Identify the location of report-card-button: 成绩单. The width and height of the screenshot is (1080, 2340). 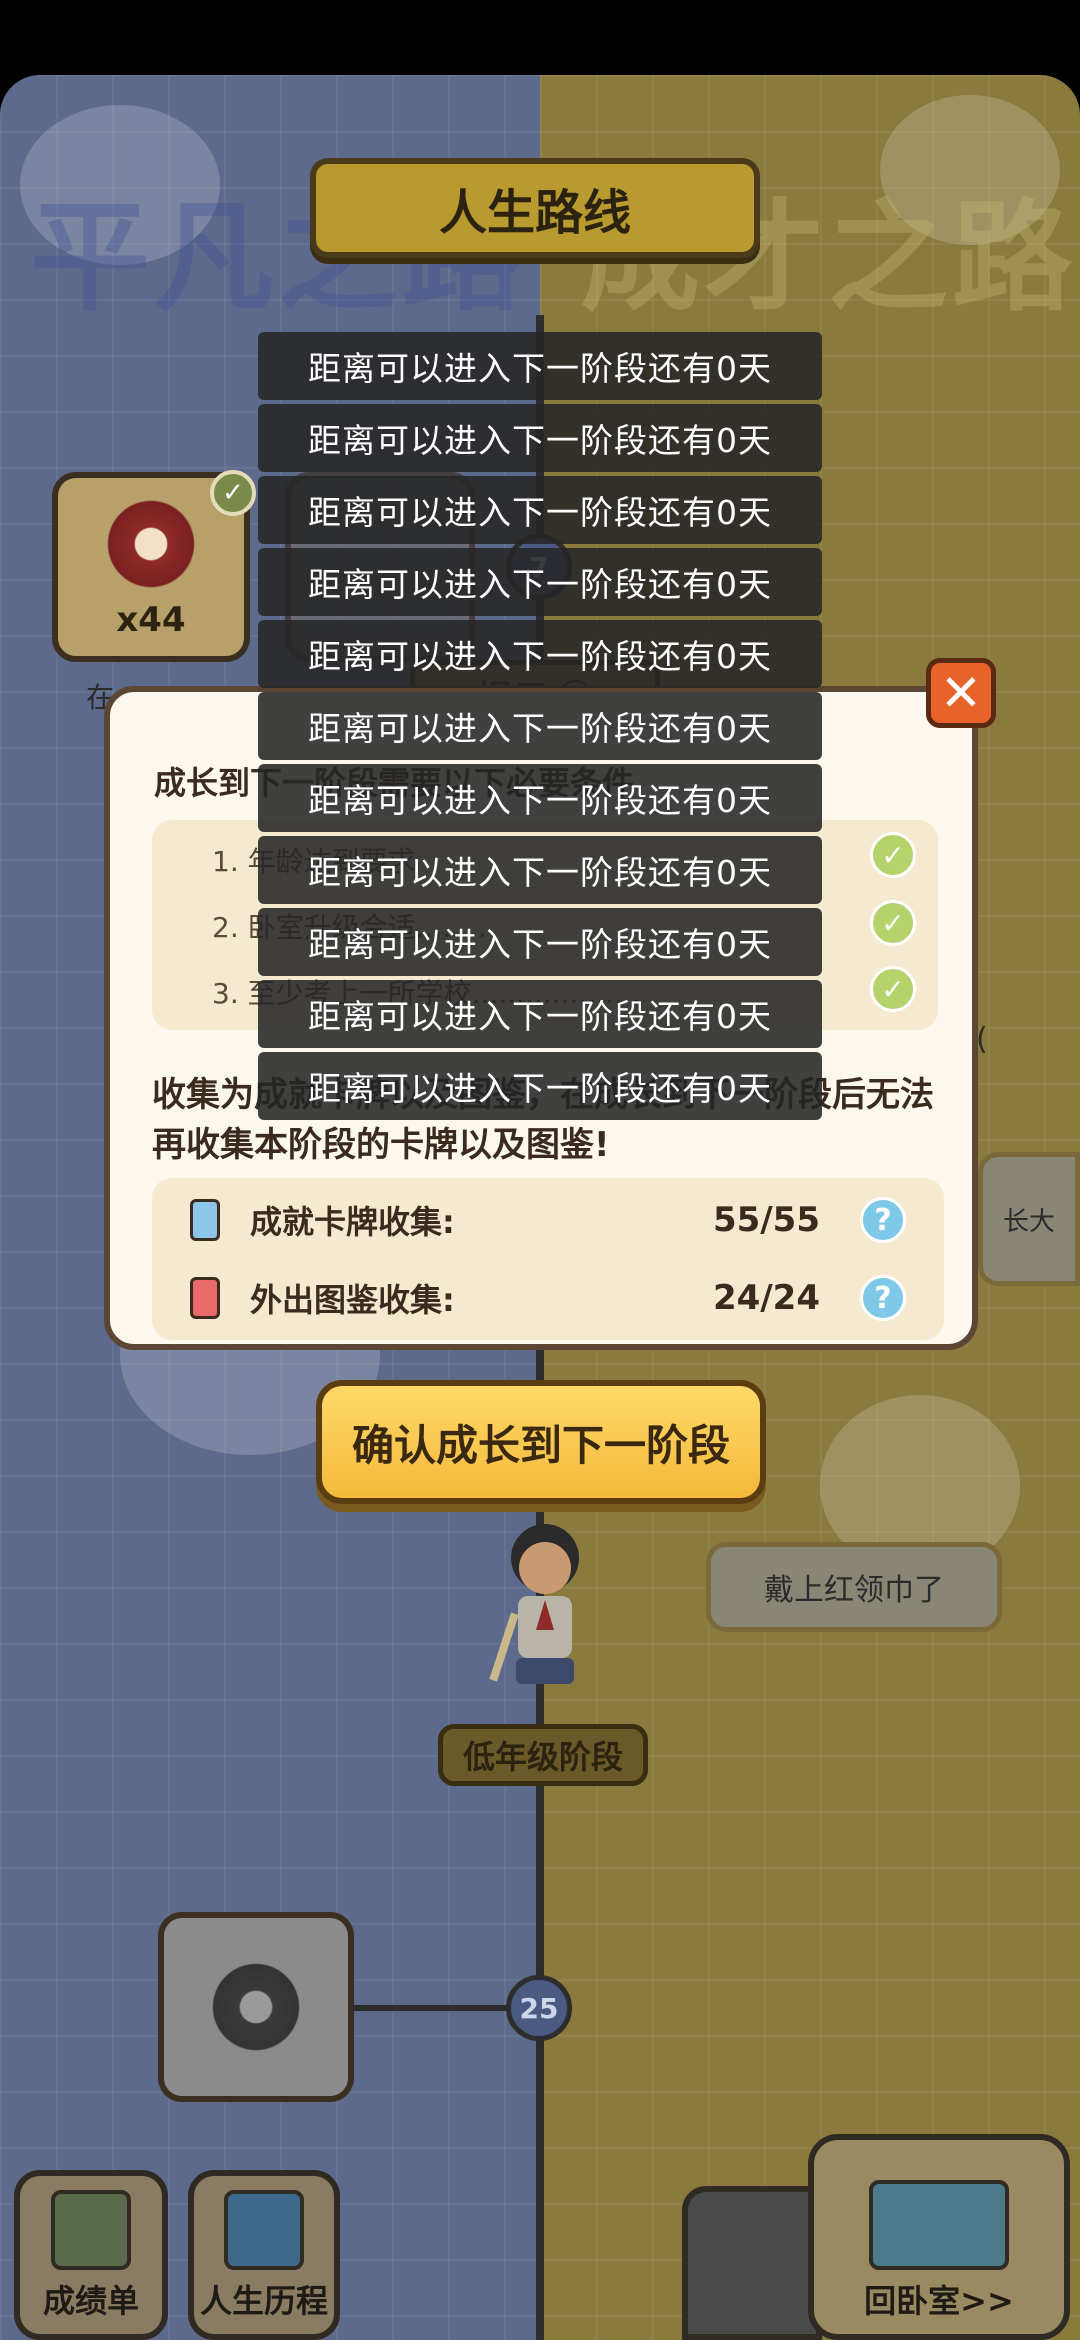
(91, 2255).